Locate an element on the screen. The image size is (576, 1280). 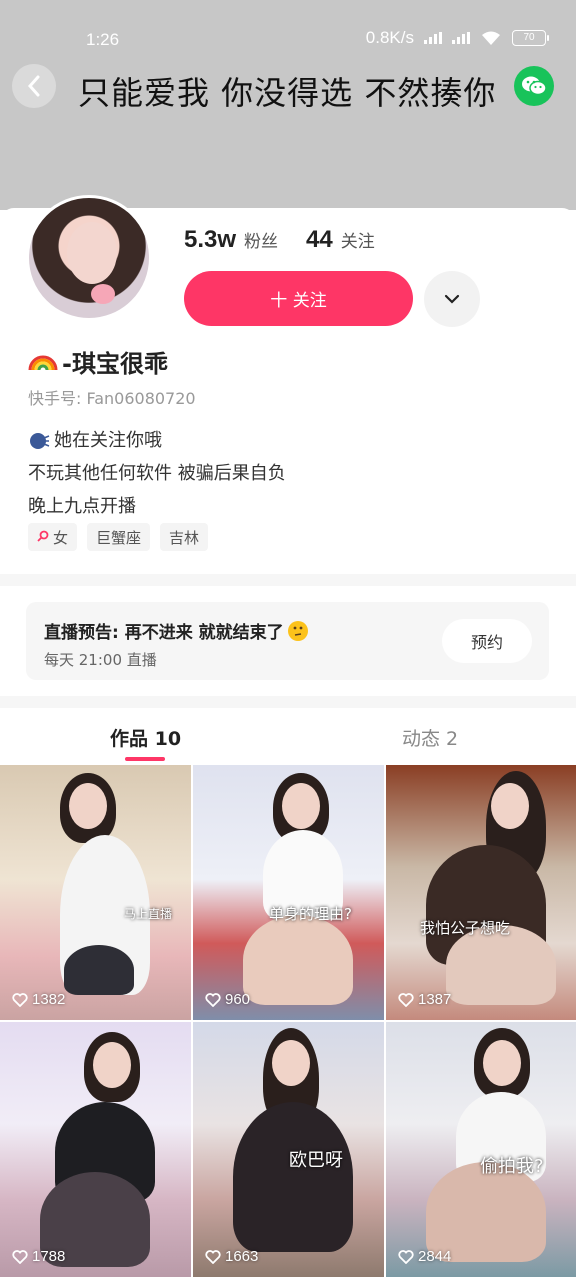
live-notice-title: 直播预告: 再不进来 就就结束了 is located at coordinates (176, 630).